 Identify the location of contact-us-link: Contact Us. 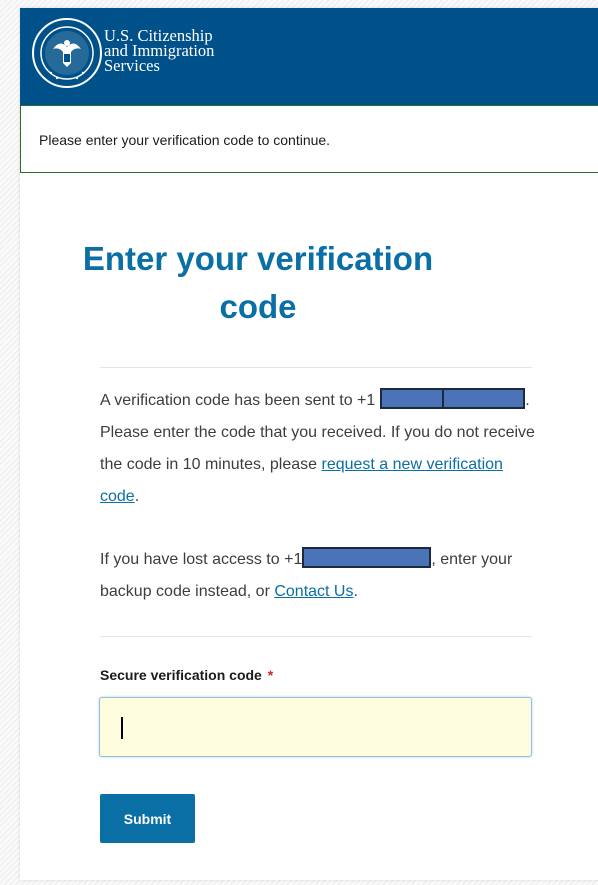
(313, 591).